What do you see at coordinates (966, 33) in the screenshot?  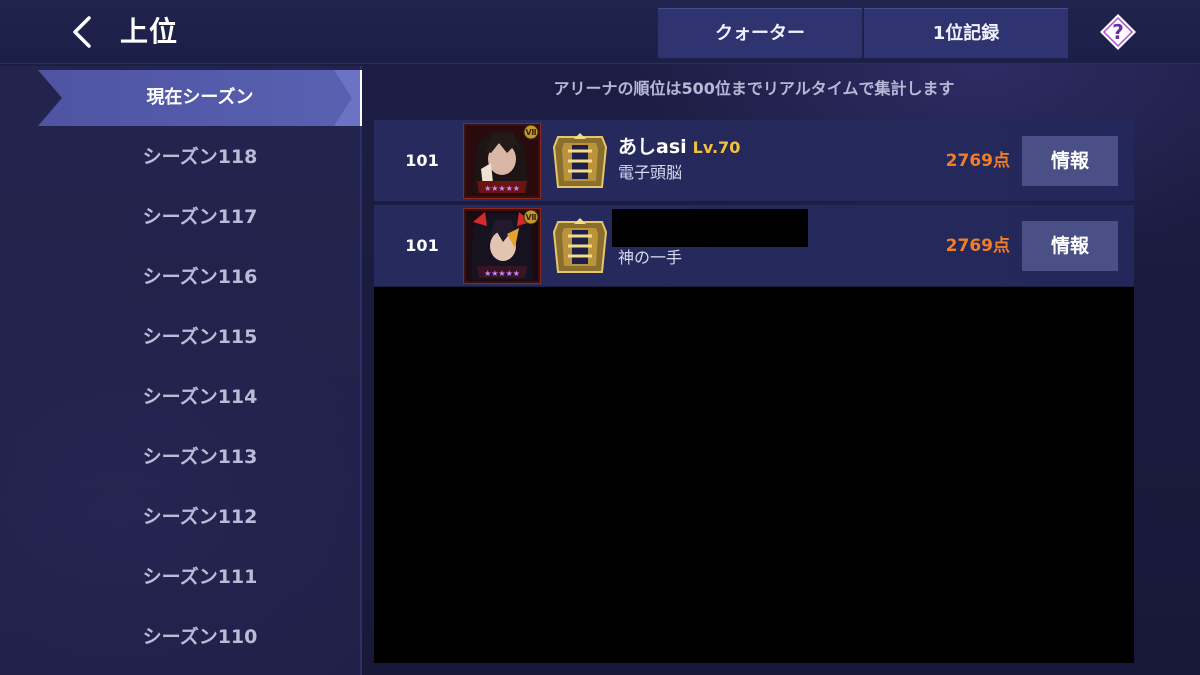 I see `tab-first-place-record: 1位記録` at bounding box center [966, 33].